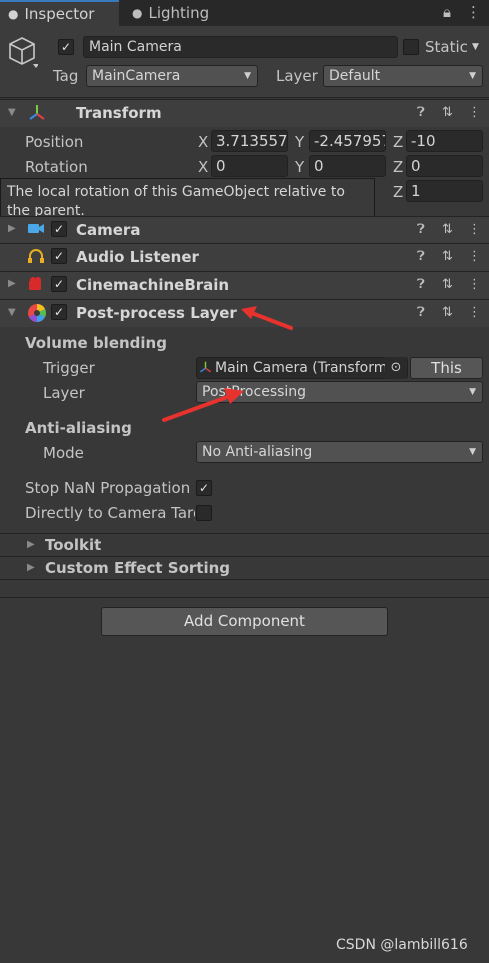  I want to click on direct-to-target-checkbox, so click(204, 513).